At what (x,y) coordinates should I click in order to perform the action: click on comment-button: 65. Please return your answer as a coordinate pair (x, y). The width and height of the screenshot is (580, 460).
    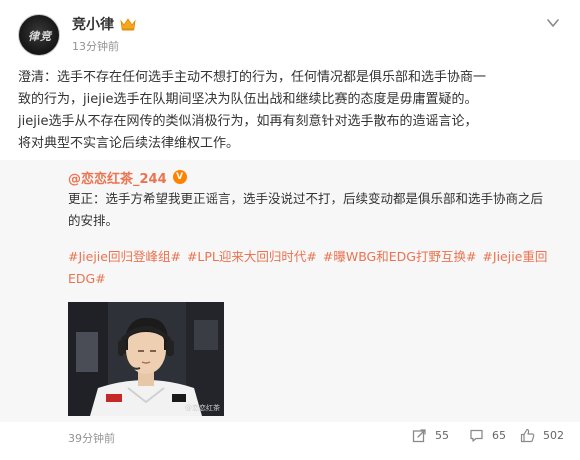
    Looking at the image, I should click on (487, 435).